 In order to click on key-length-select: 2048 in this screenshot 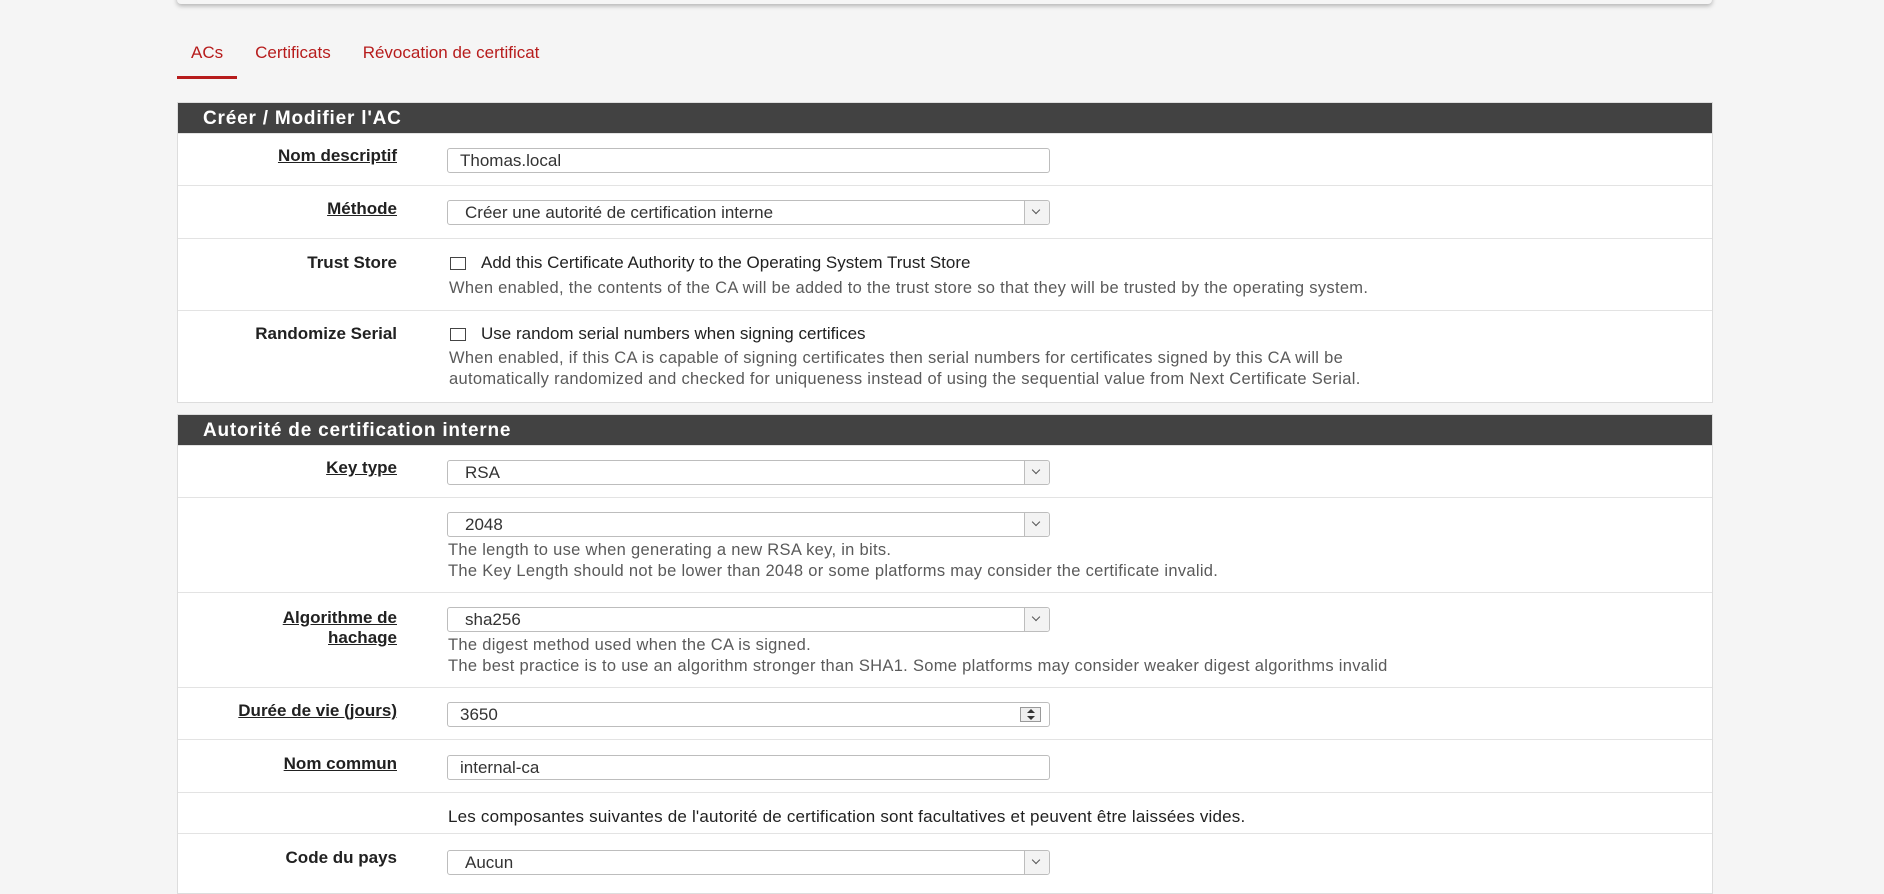, I will do `click(748, 524)`.